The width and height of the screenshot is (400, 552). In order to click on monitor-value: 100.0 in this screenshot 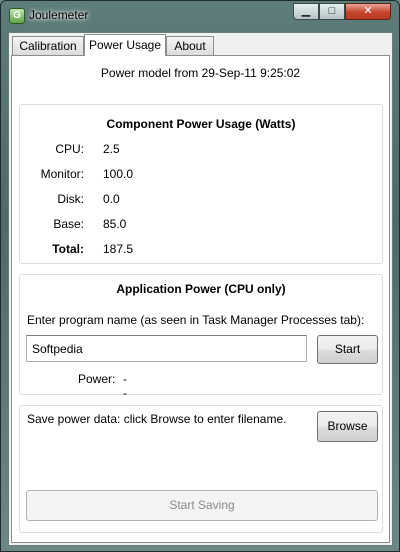, I will do `click(118, 174)`.